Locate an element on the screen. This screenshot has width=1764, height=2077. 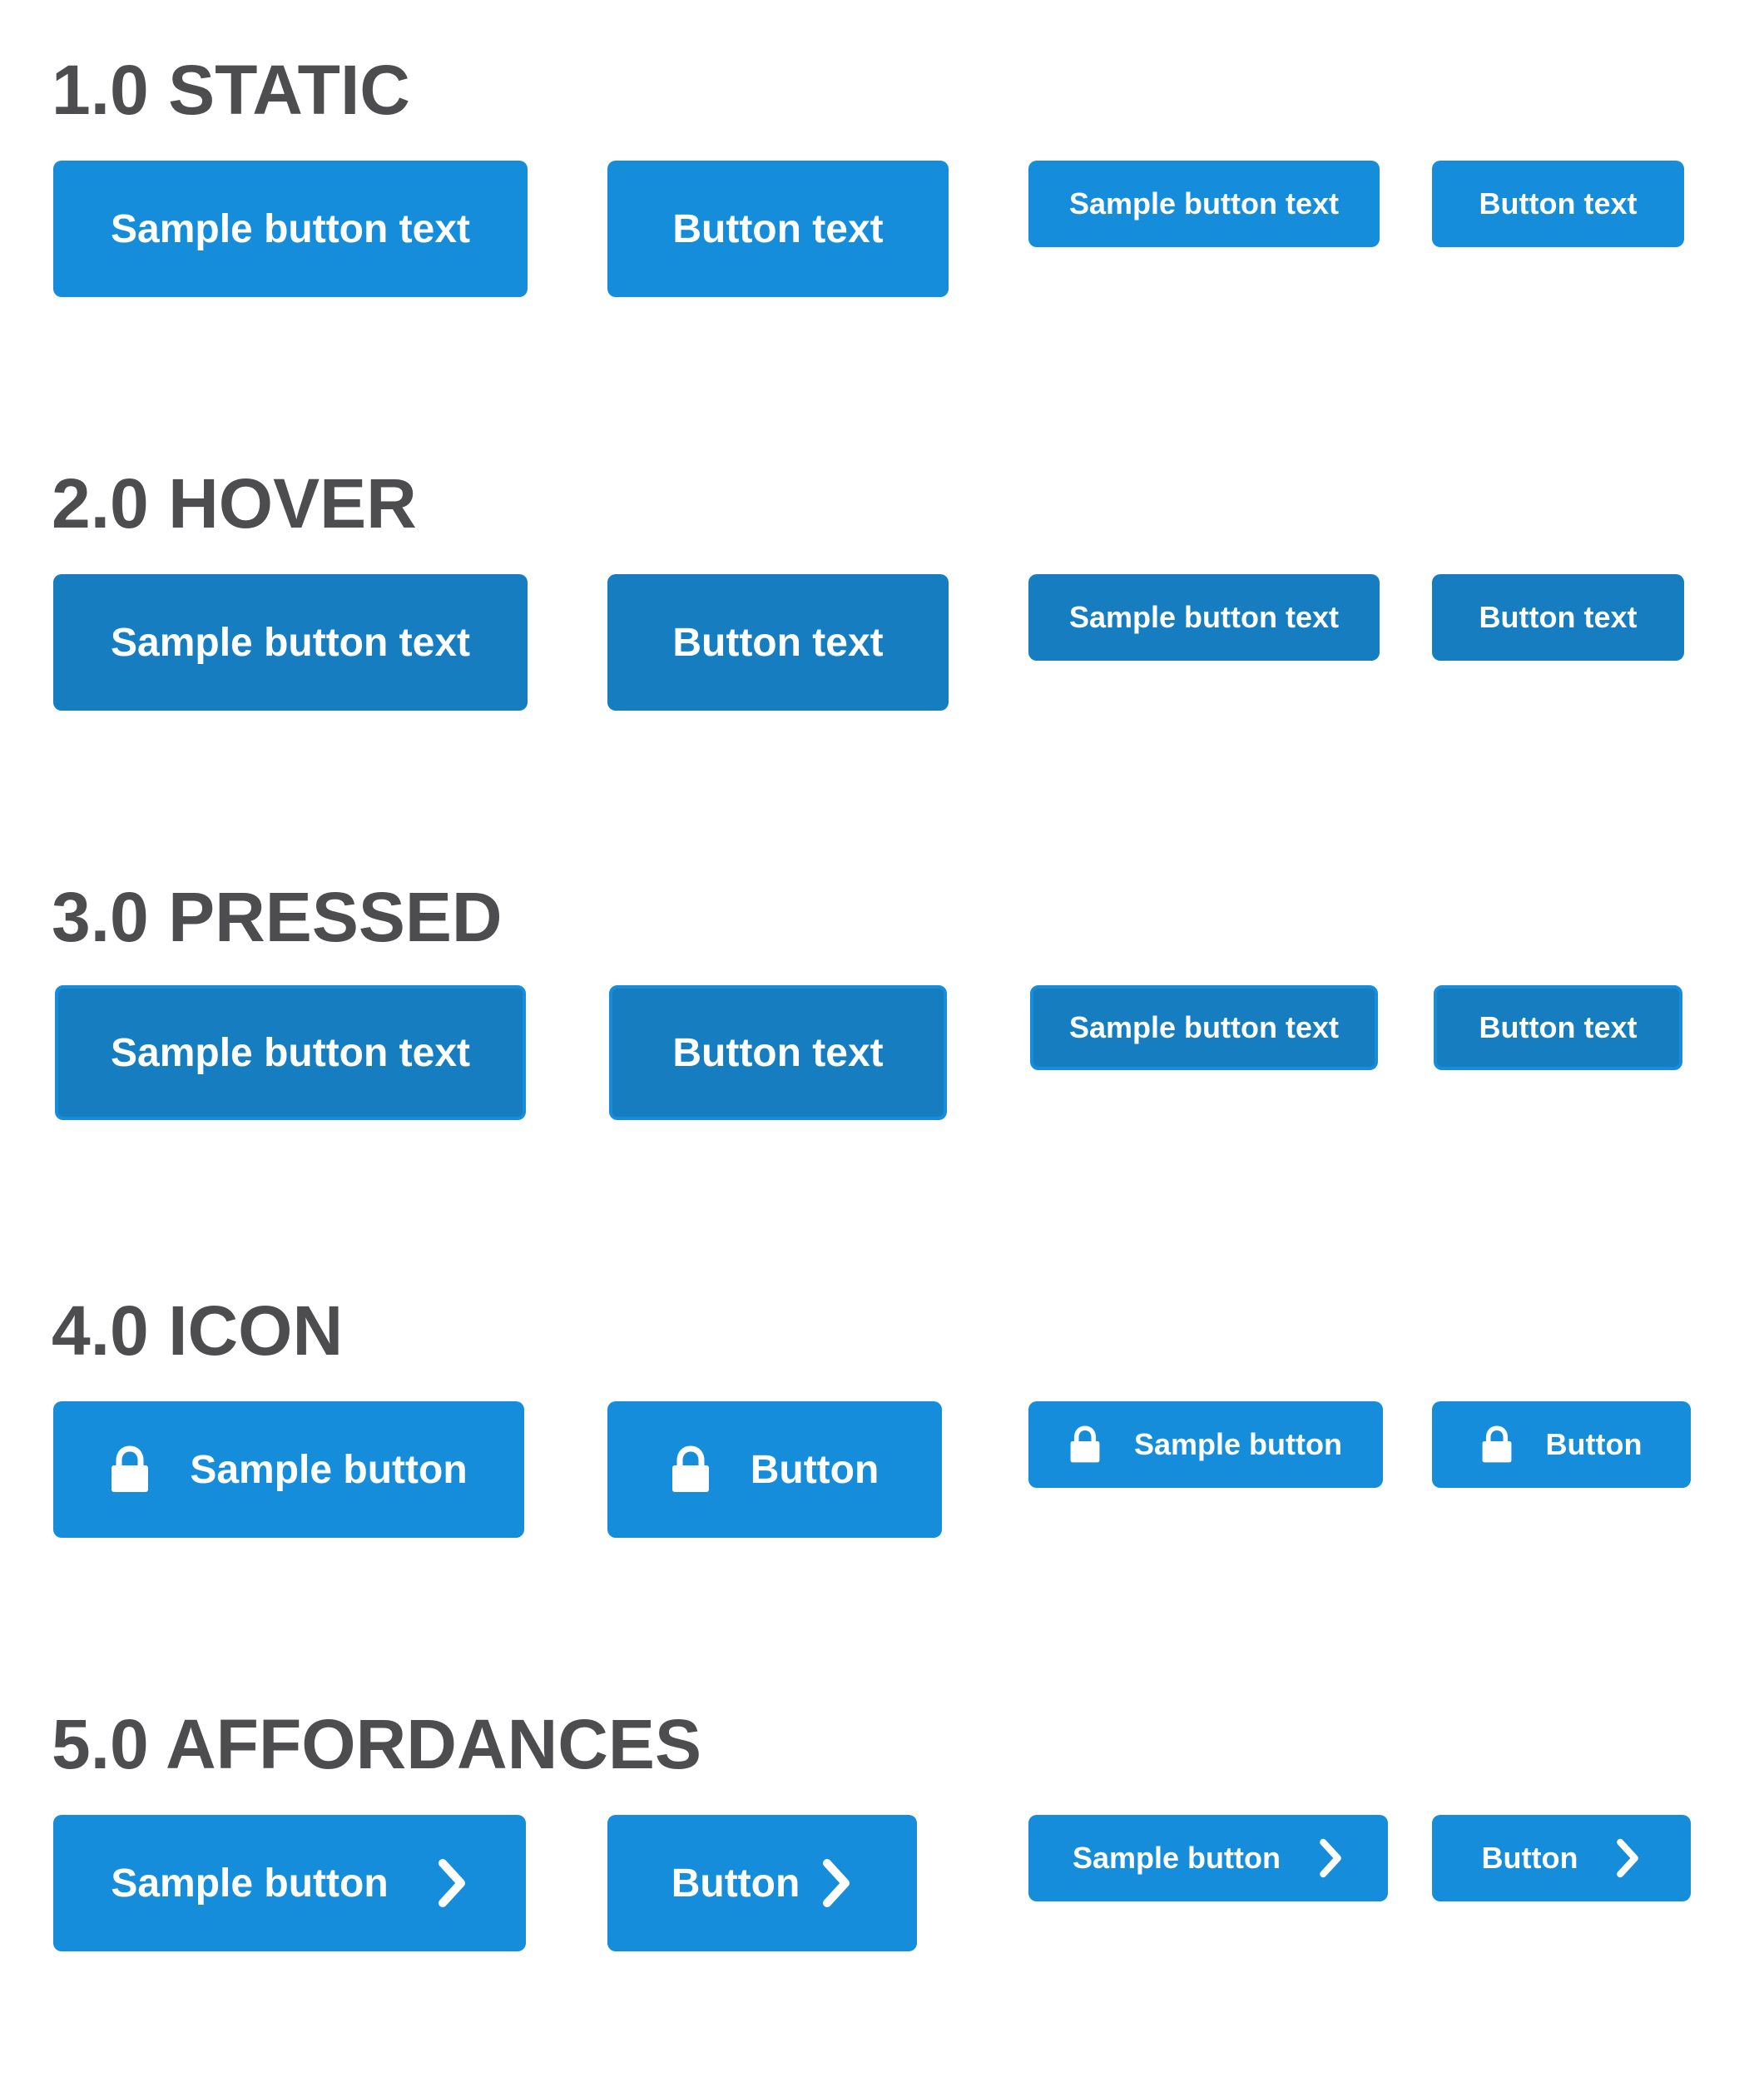
section-title-pressed: 3.0 PRESSED is located at coordinates (277, 917).